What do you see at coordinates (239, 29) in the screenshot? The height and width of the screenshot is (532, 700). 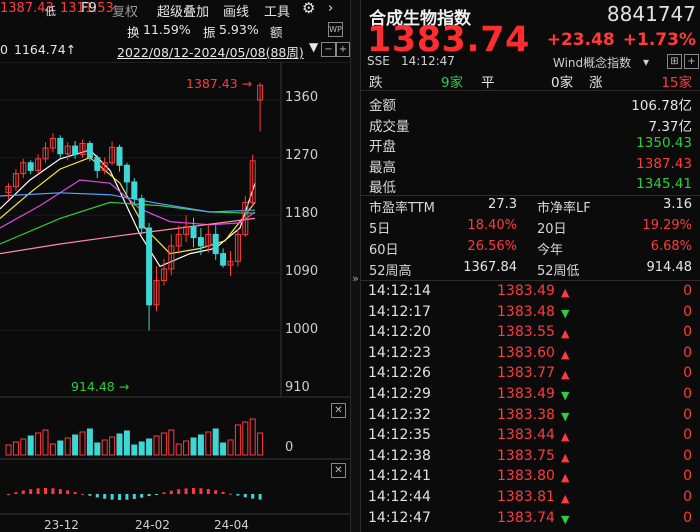 I see `amplitude-value: 5.93%` at bounding box center [239, 29].